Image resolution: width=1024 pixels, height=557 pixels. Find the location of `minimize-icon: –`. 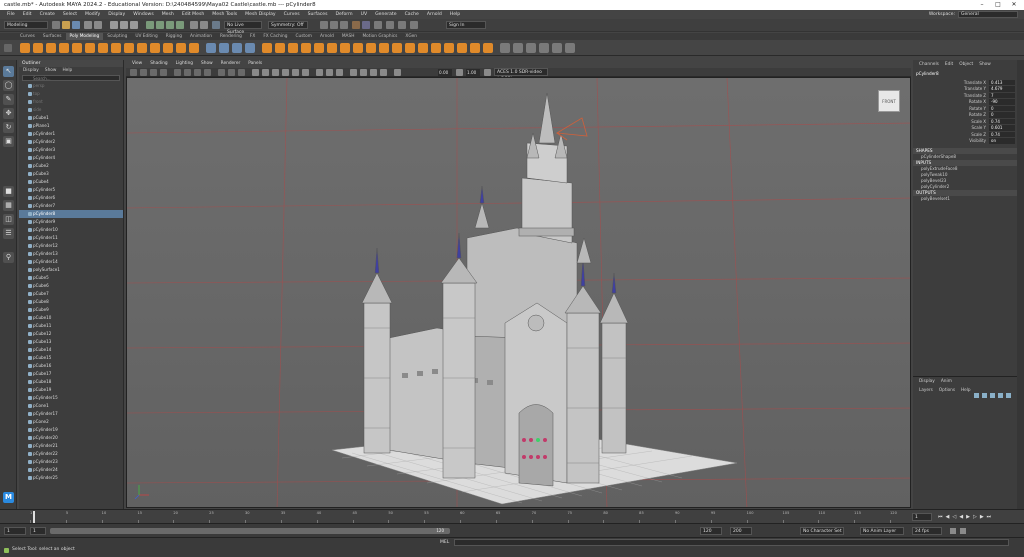

minimize-icon: – is located at coordinates (982, 5).